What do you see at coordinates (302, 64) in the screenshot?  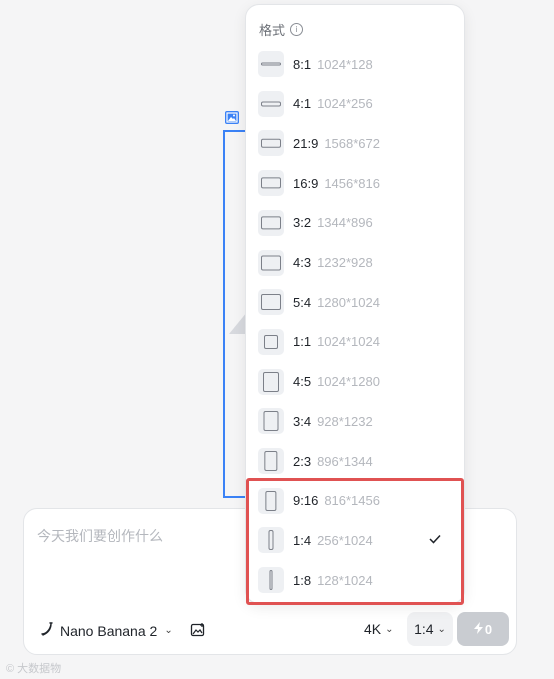 I see `format-option-label: 8:1` at bounding box center [302, 64].